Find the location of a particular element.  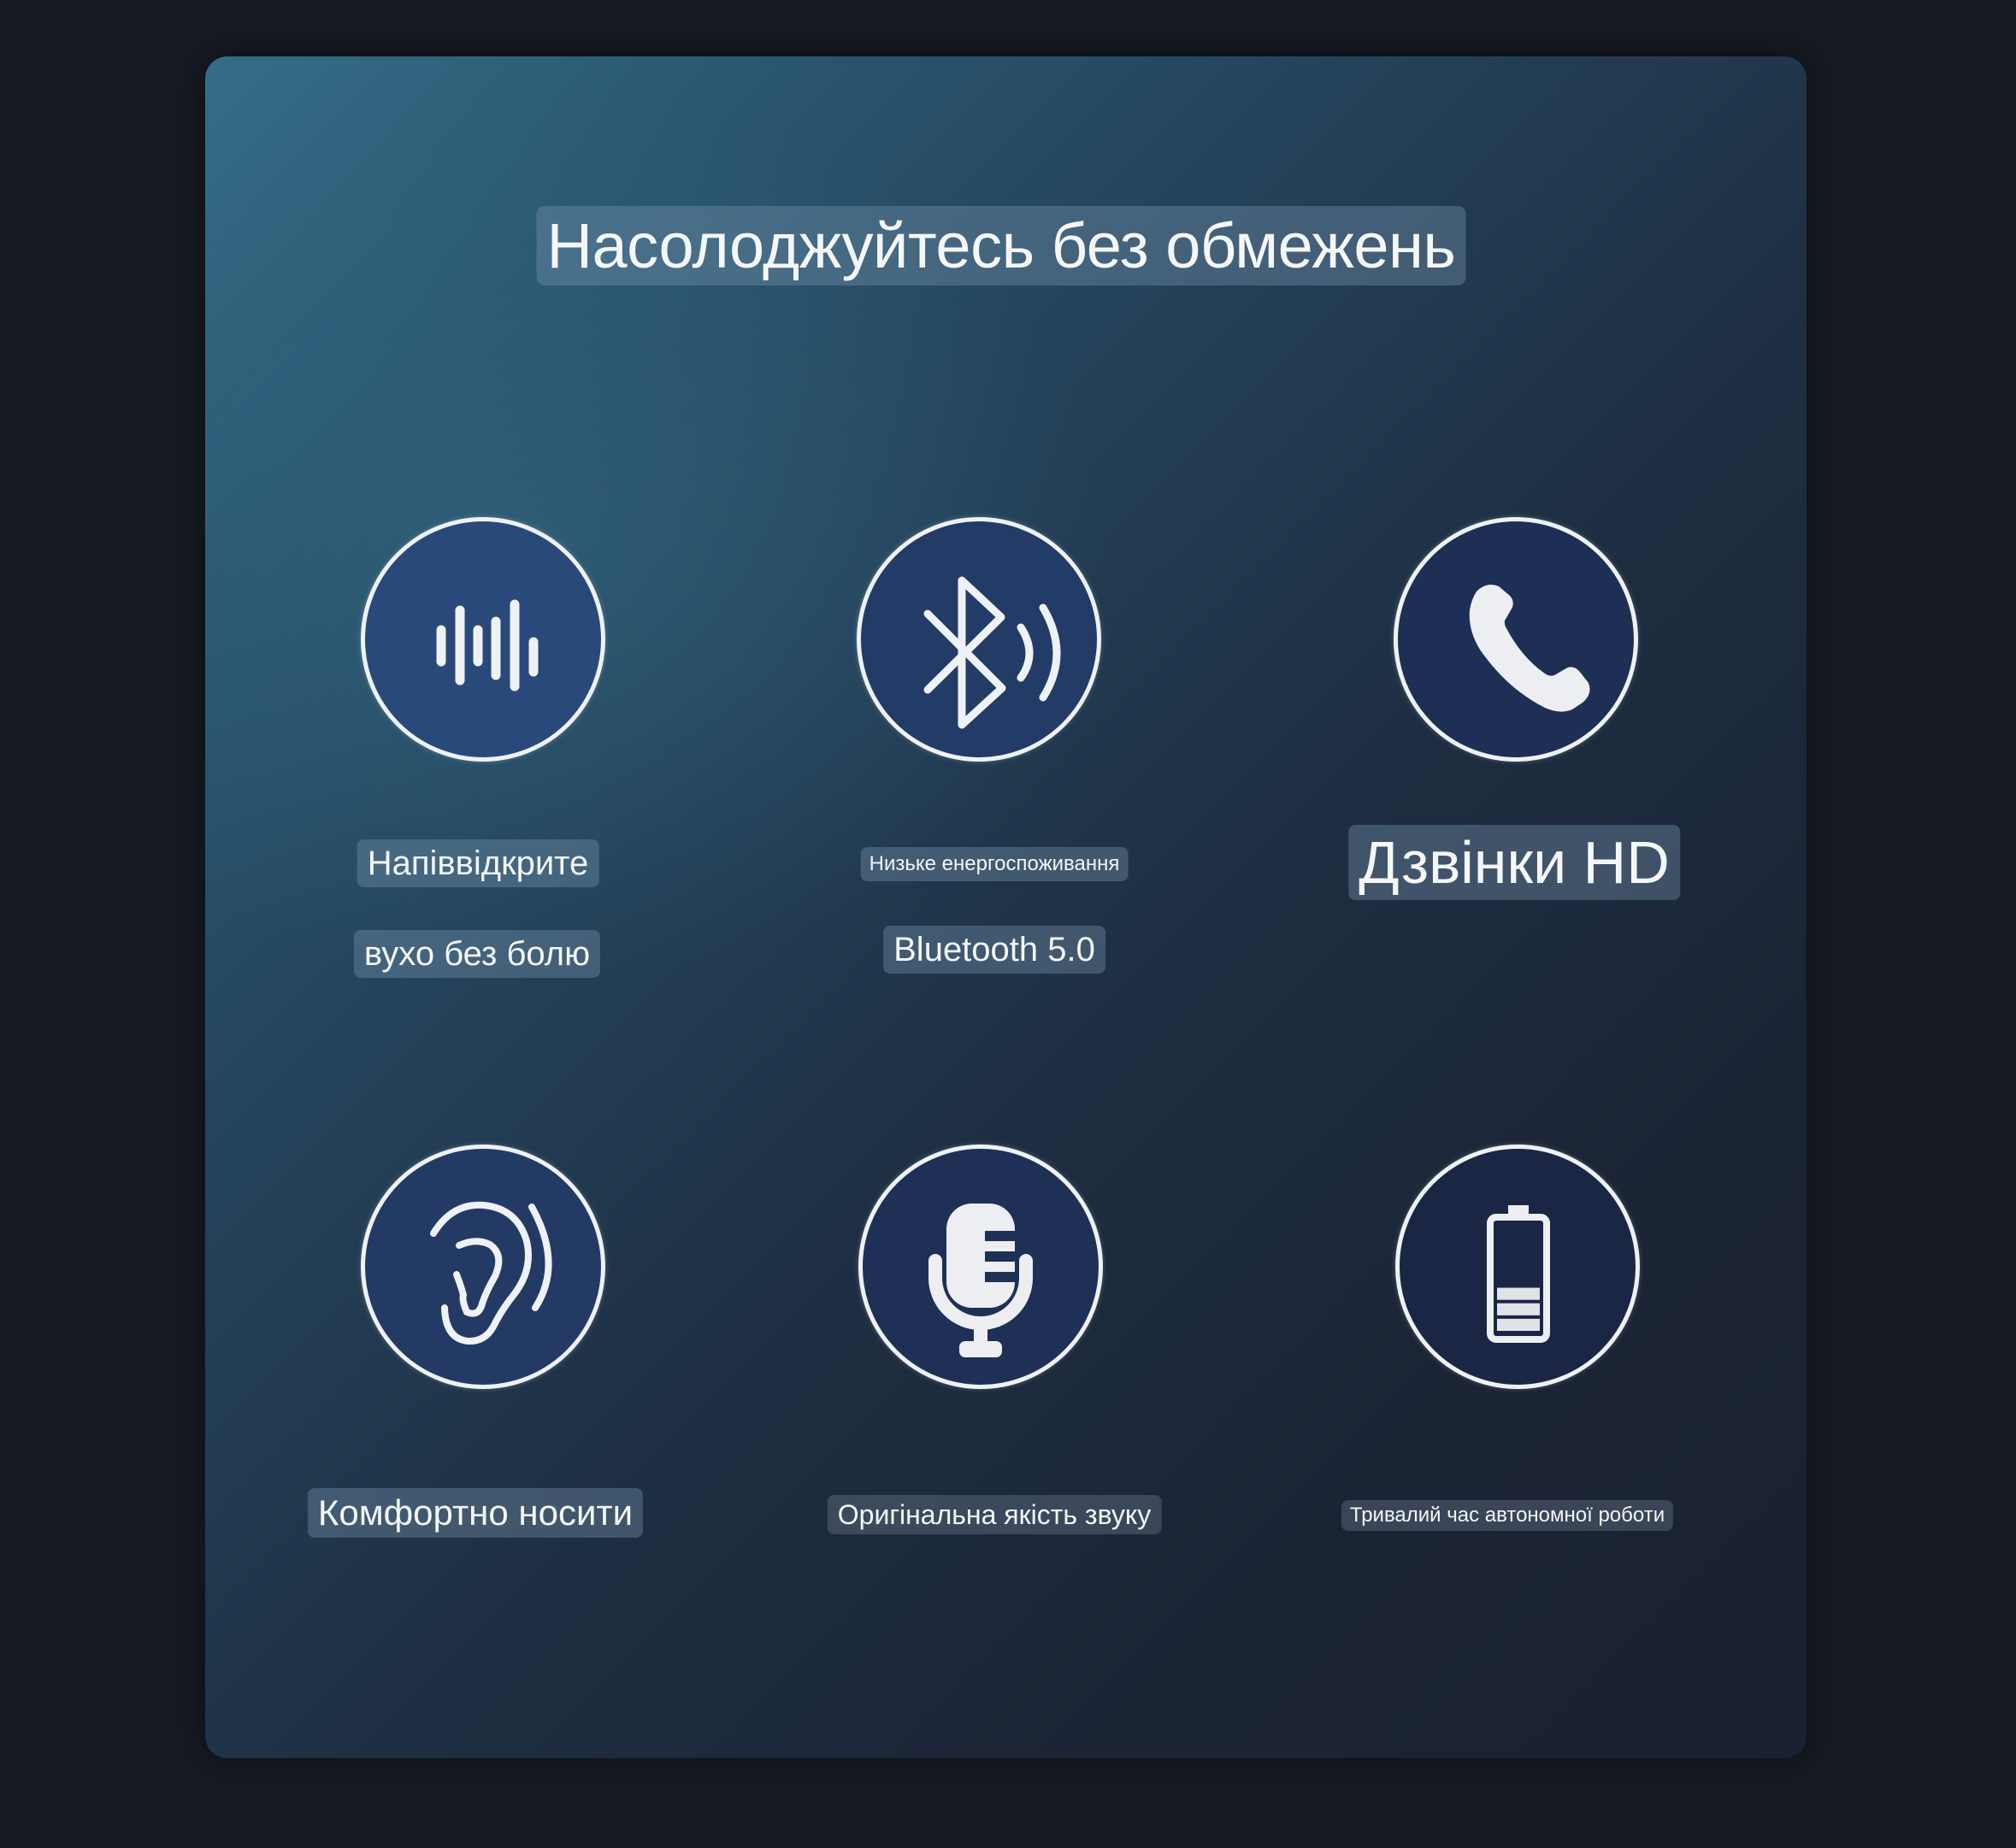

feature-label-line: вухо без болю is located at coordinates (477, 954).